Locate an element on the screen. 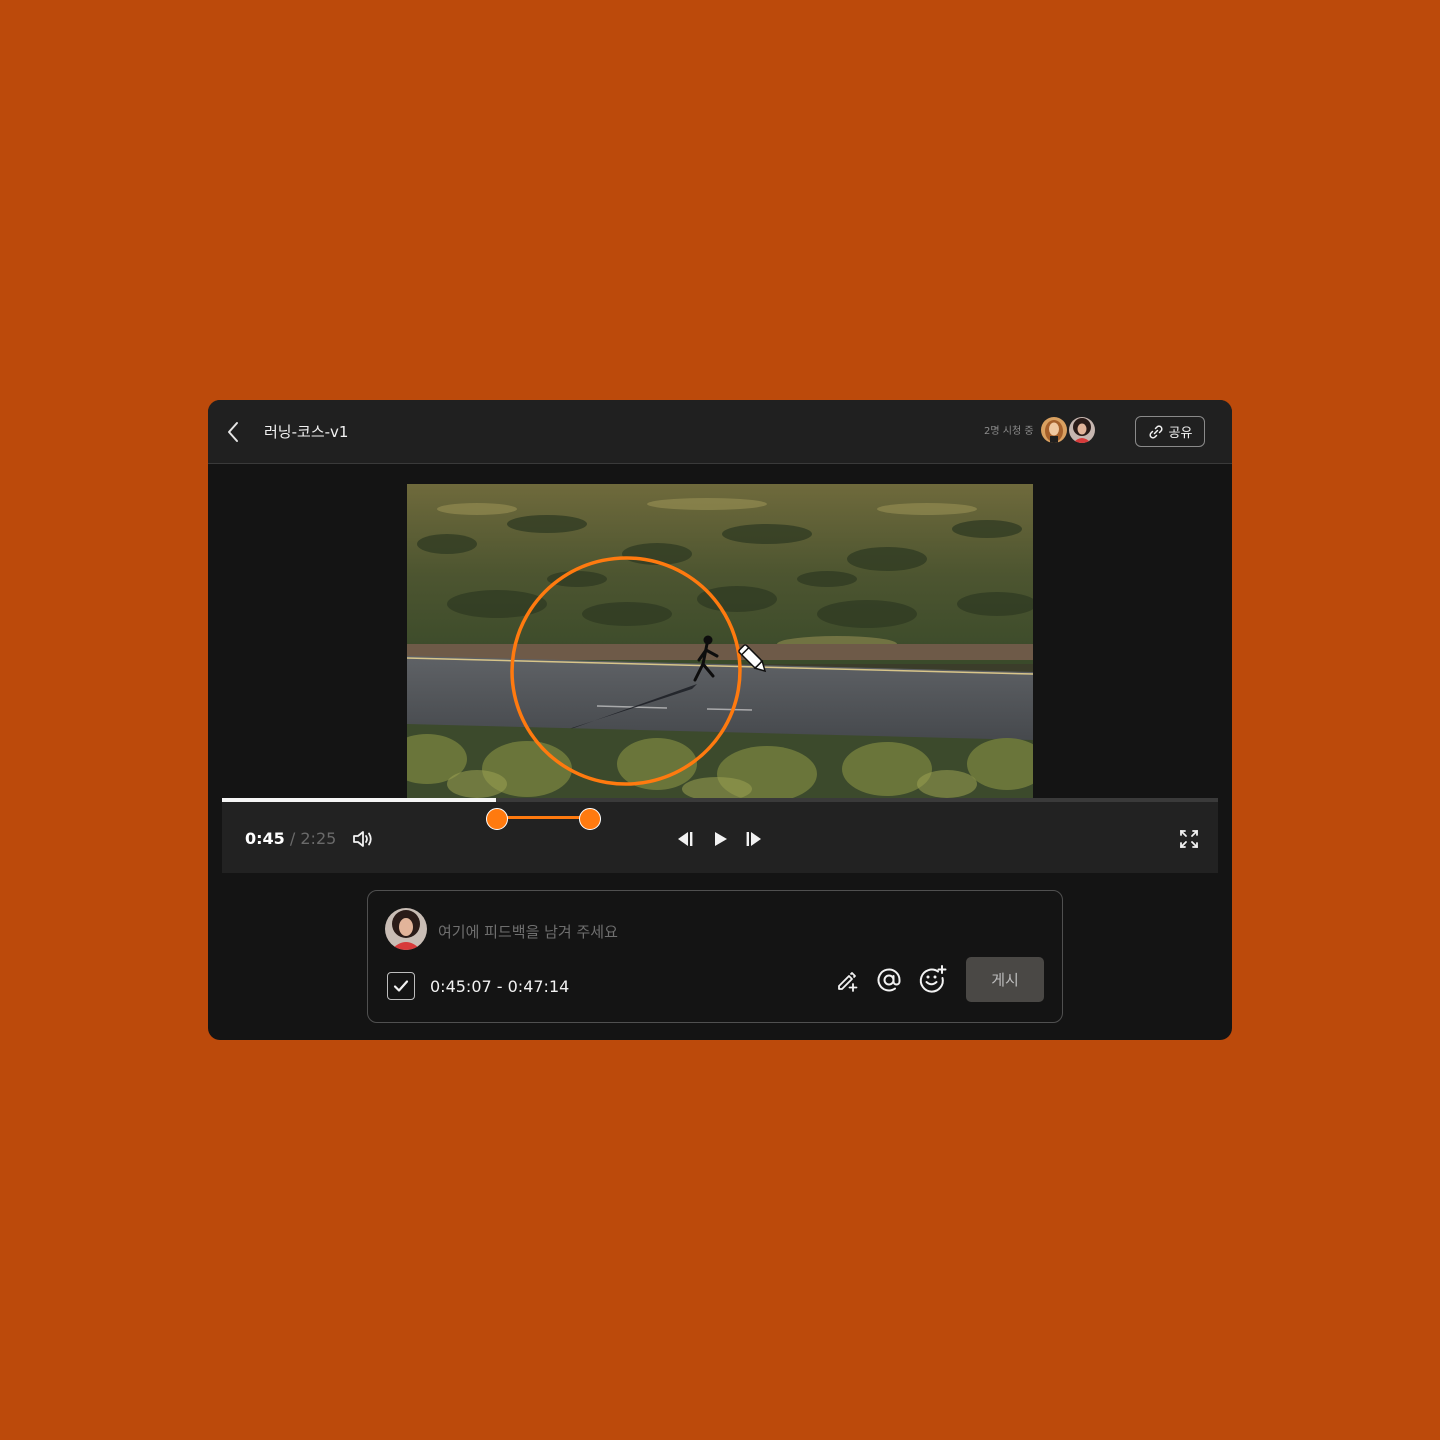  time-display: 0:45 / 2:25 is located at coordinates (290, 839).